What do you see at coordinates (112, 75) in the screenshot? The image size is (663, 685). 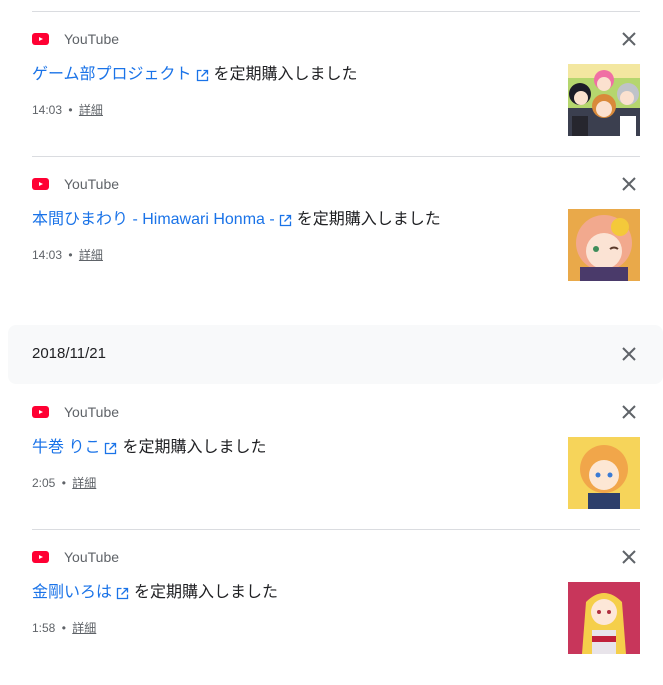 I see `channel-link: ゲーム部プロジェクト` at bounding box center [112, 75].